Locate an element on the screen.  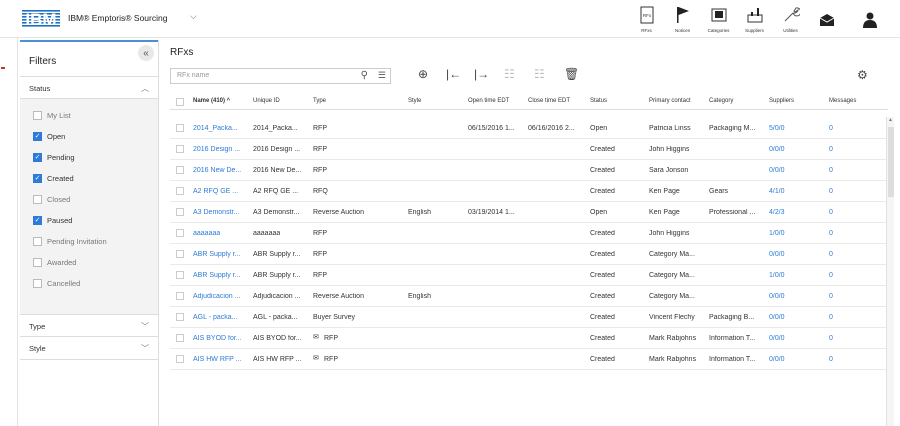
col-messages: Messages is located at coordinates (842, 101).